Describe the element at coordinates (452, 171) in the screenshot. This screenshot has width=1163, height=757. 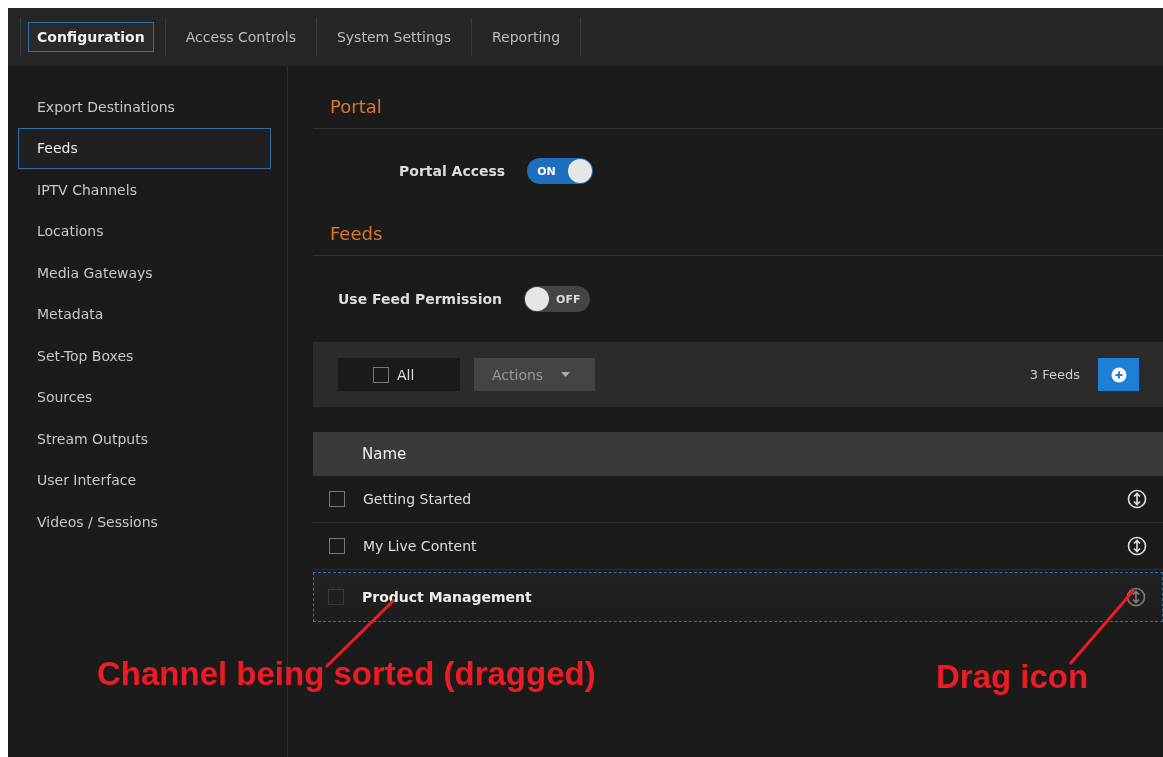
I see `setting-label: Portal Access` at that location.